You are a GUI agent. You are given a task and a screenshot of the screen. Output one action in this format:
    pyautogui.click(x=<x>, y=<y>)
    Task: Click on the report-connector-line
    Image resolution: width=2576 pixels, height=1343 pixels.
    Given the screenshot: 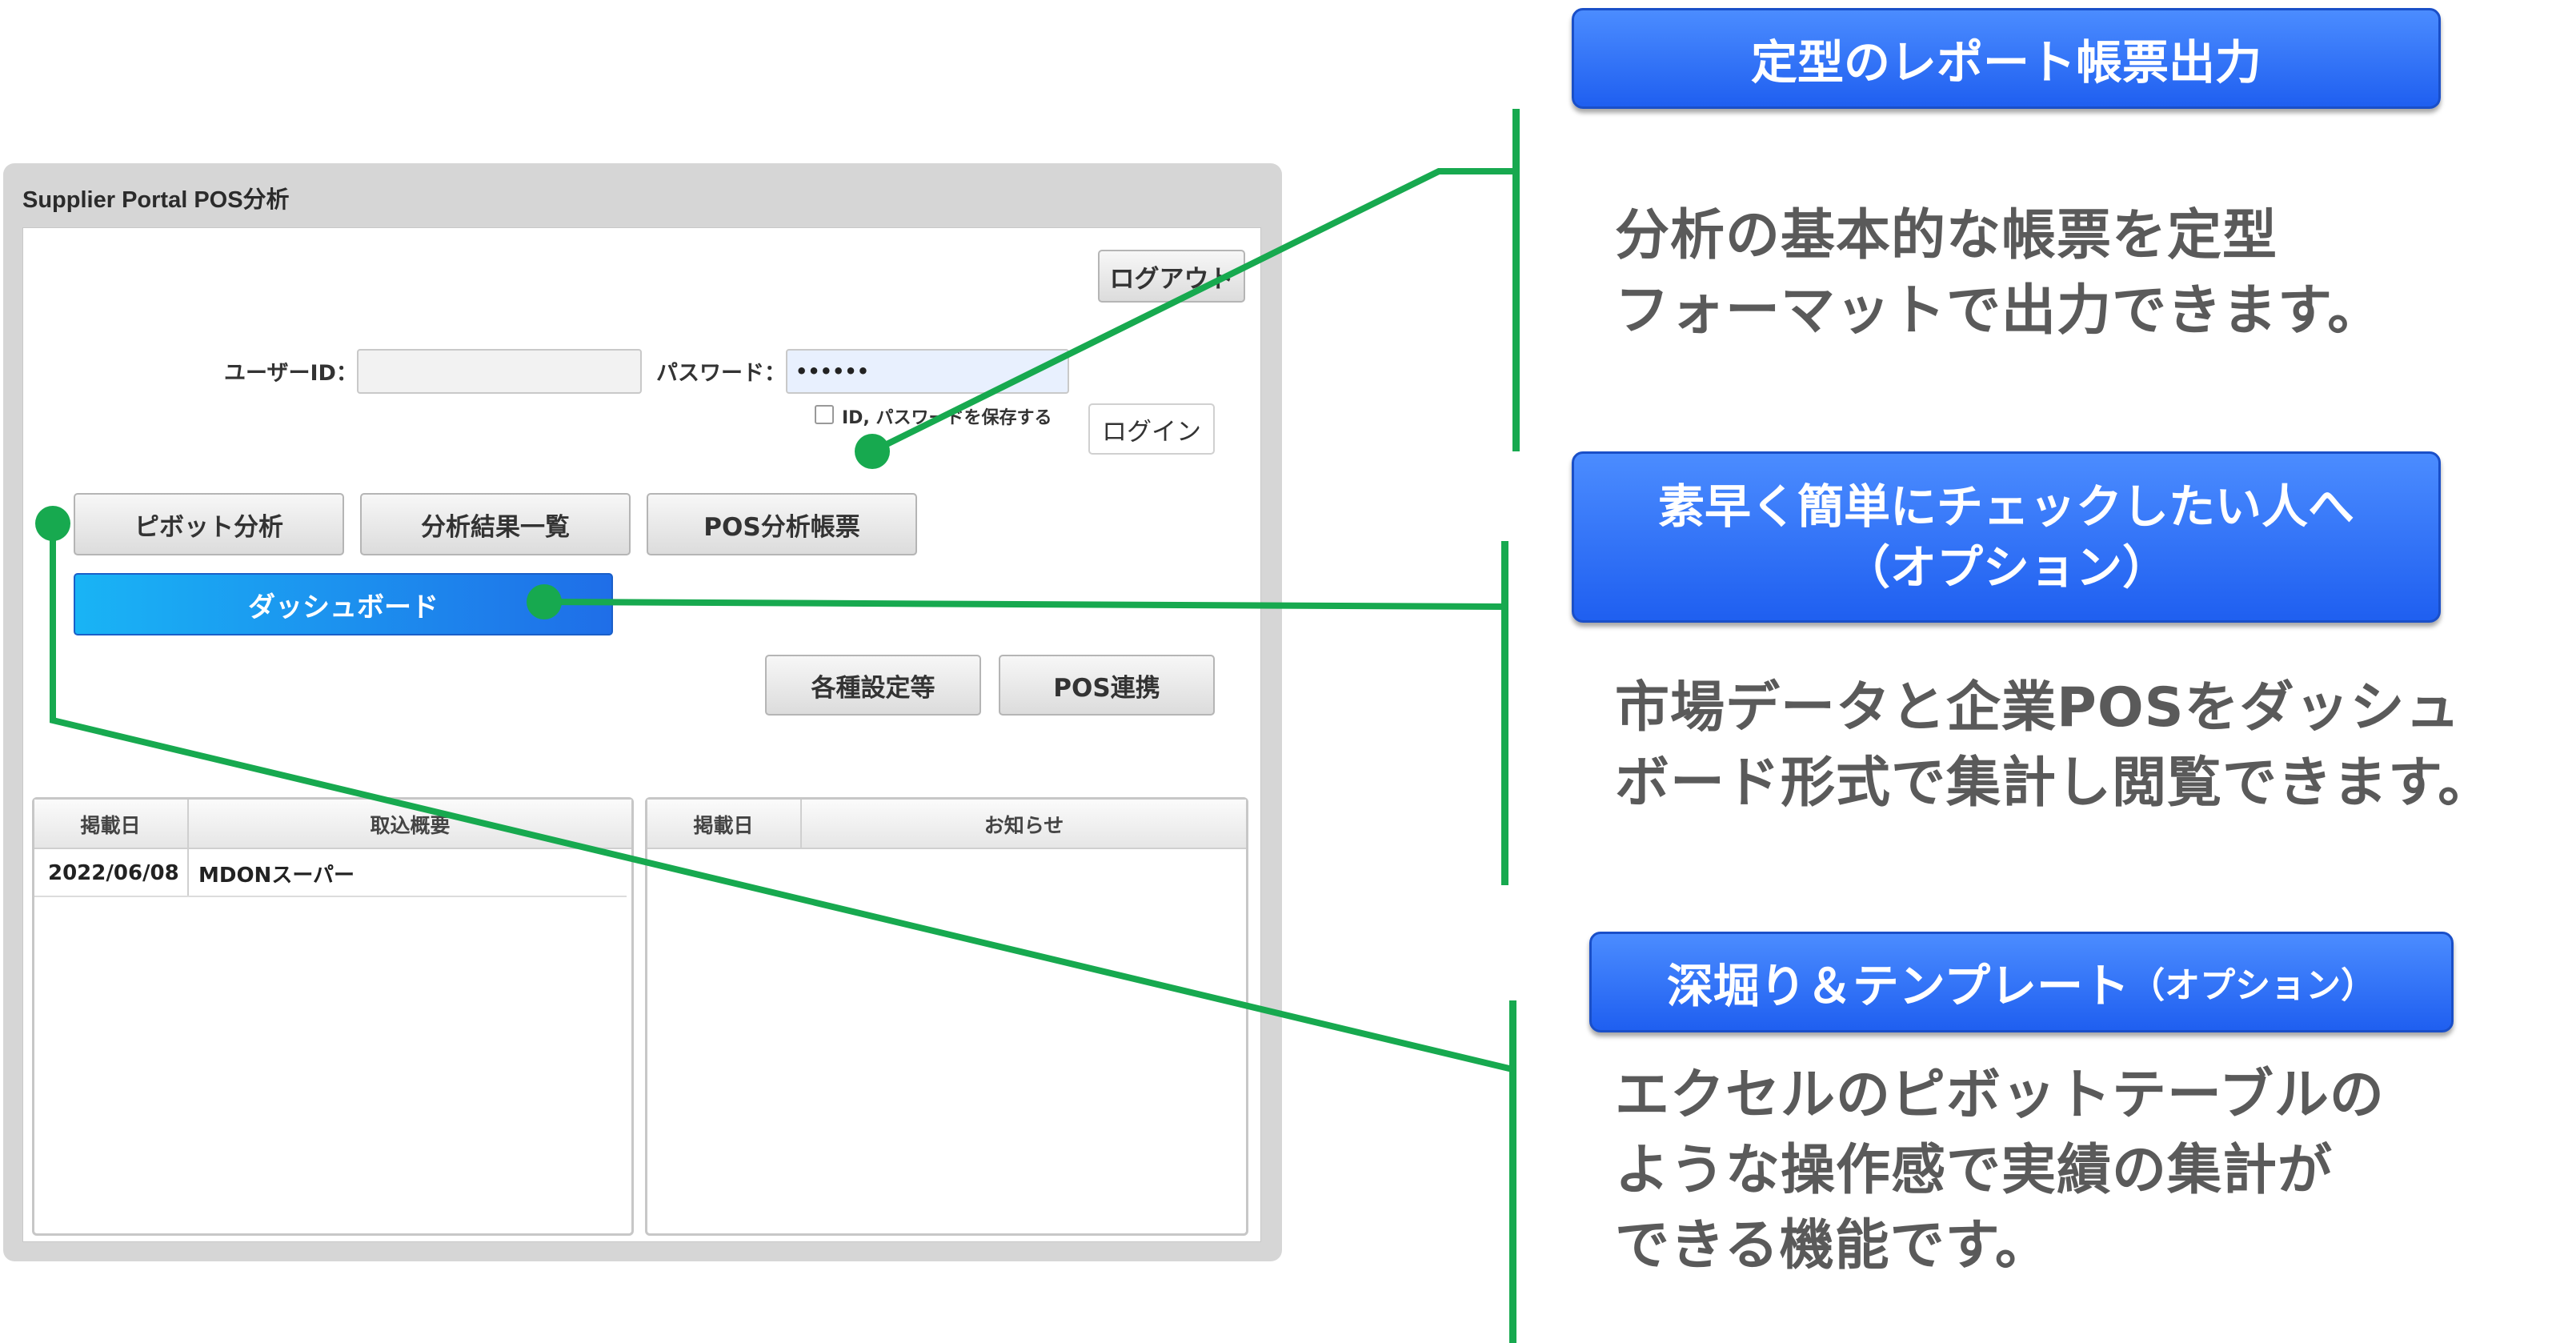 What is the action you would take?
    pyautogui.click(x=1193, y=311)
    